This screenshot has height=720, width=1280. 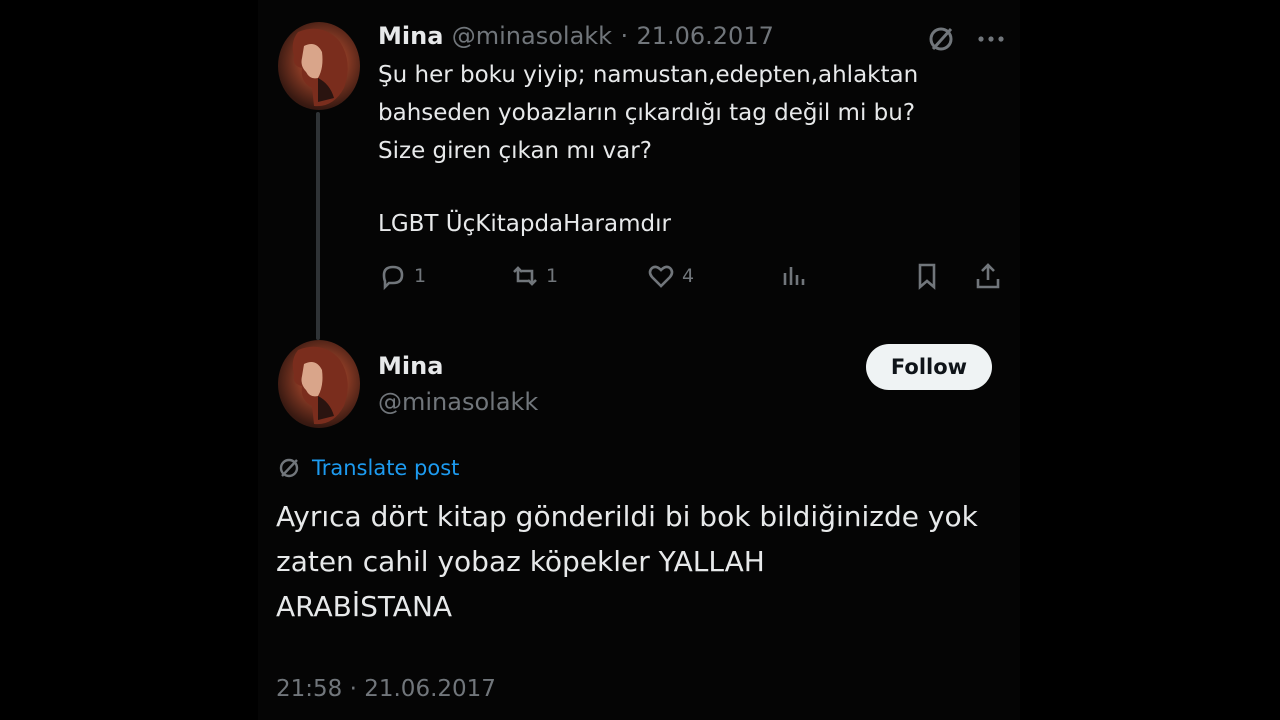 I want to click on views-icon, so click(x=794, y=276).